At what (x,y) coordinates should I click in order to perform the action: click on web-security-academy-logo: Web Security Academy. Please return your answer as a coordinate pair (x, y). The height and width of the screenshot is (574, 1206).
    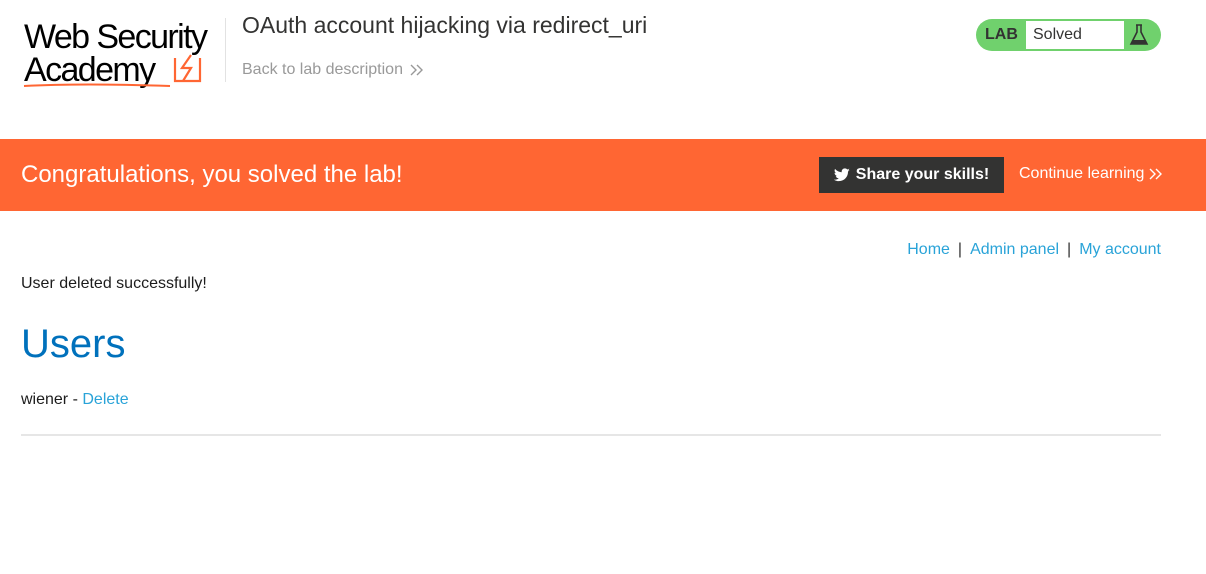
    Looking at the image, I should click on (124, 54).